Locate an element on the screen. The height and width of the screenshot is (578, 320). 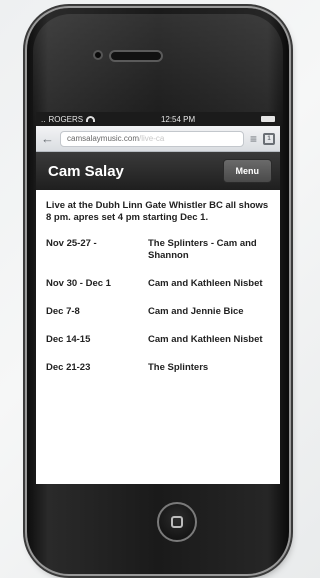
show-row: Dec 7-8 Cam and Jennie Bice is located at coordinates (158, 312).